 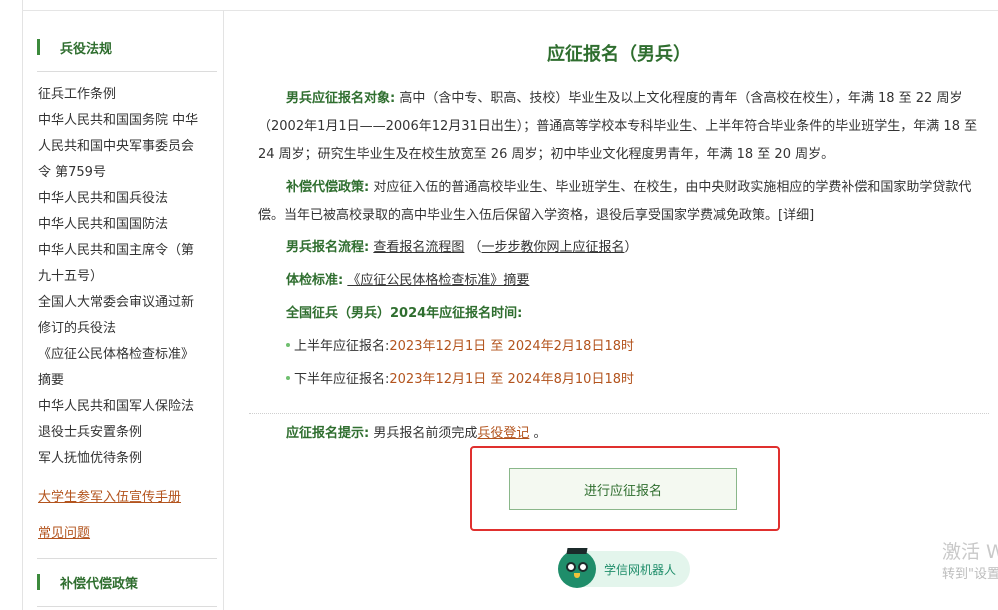 I want to click on military-registration-link: 兵役登记, so click(x=503, y=433).